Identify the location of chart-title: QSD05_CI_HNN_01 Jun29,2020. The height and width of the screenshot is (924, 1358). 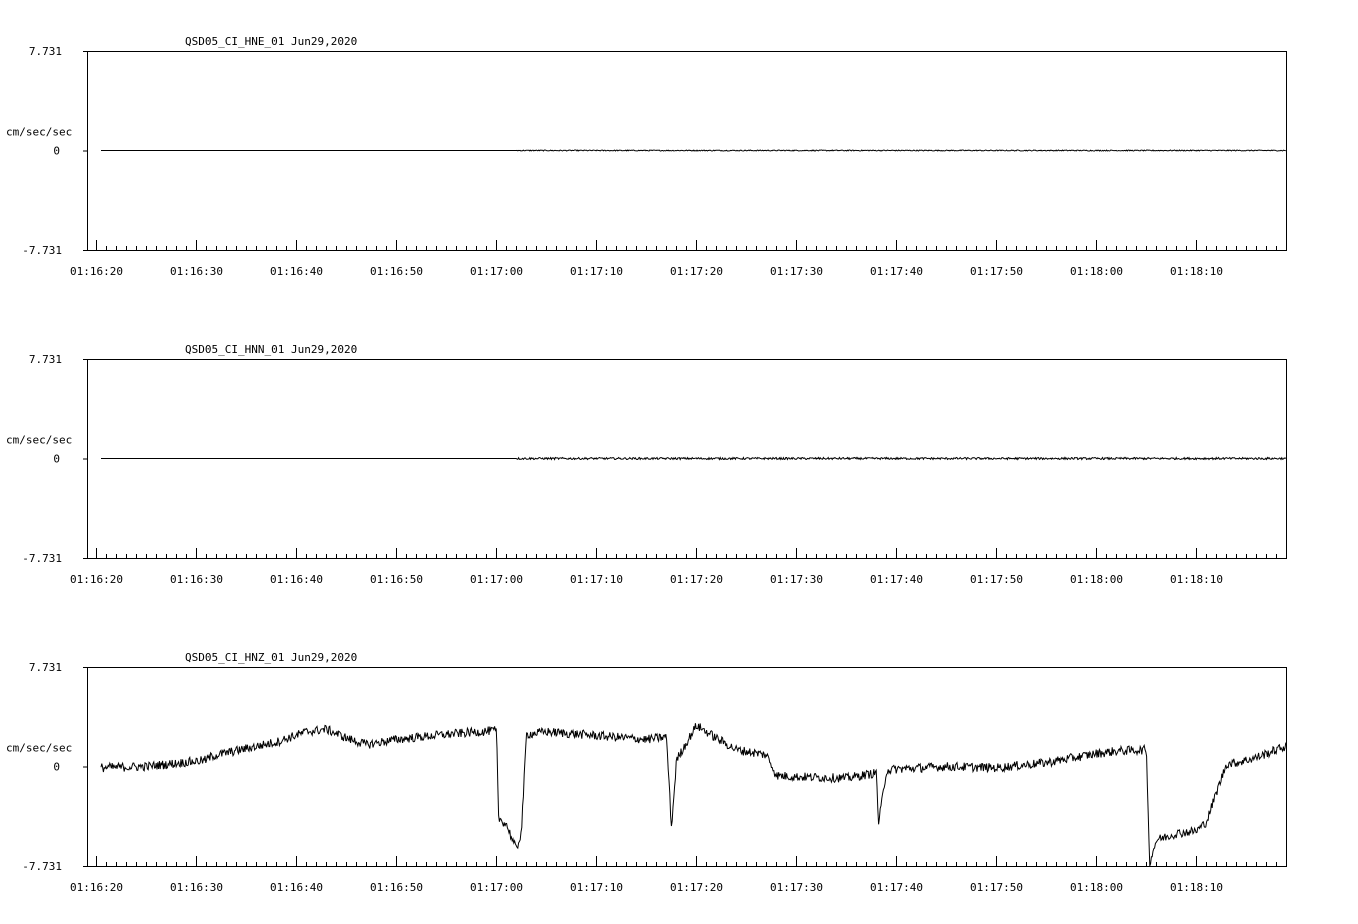
(271, 349).